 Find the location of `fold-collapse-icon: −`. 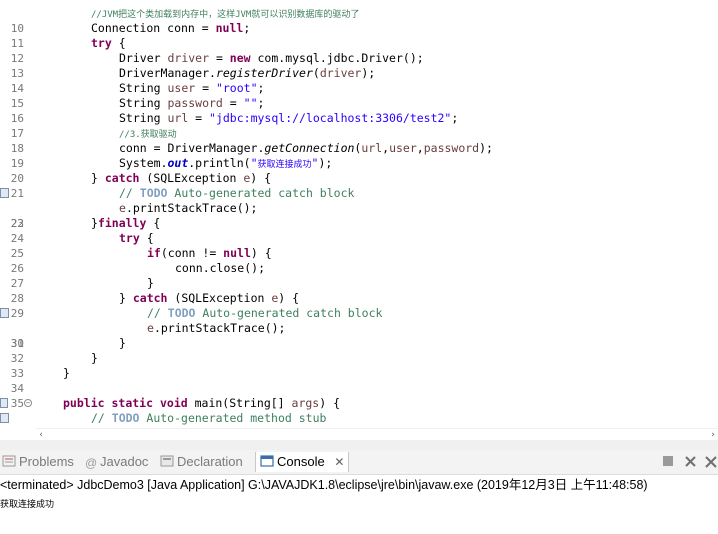

fold-collapse-icon: − is located at coordinates (28, 403).